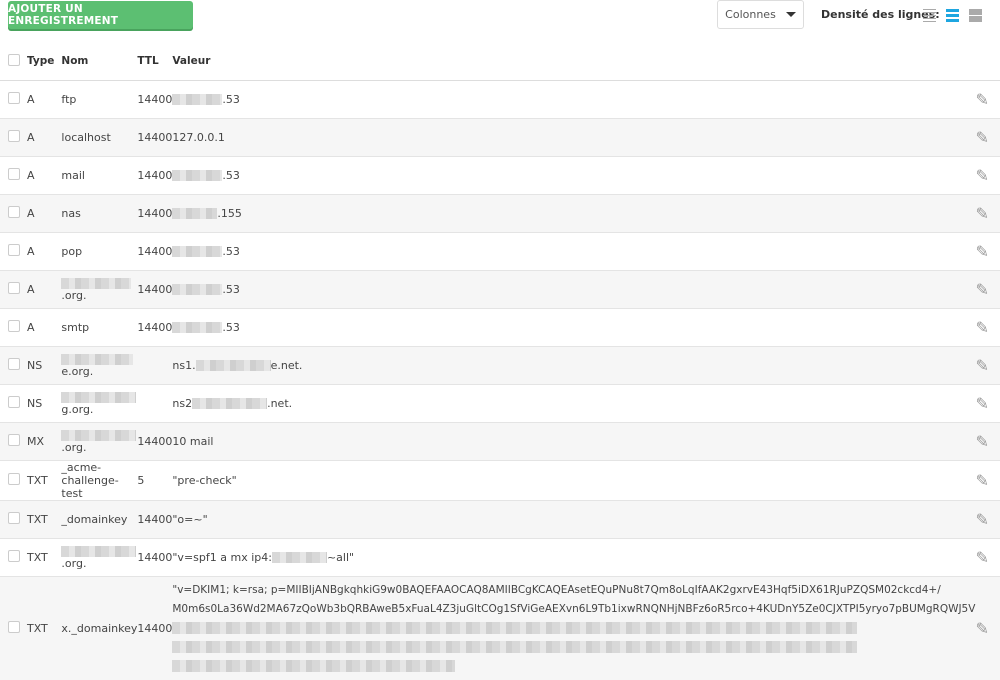  I want to click on table-row: MX .org. 14400 10 mail ✎, so click(500, 440).